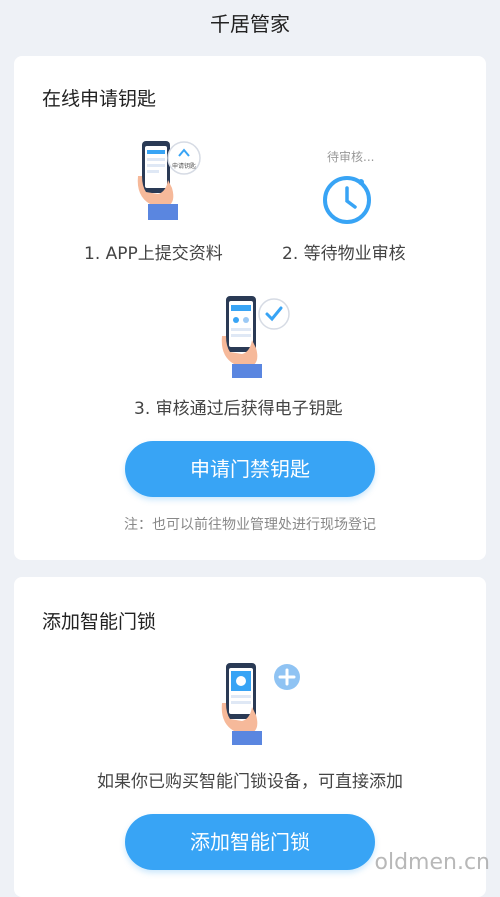 The height and width of the screenshot is (897, 500). I want to click on watermark: oldmen.cn, so click(432, 862).